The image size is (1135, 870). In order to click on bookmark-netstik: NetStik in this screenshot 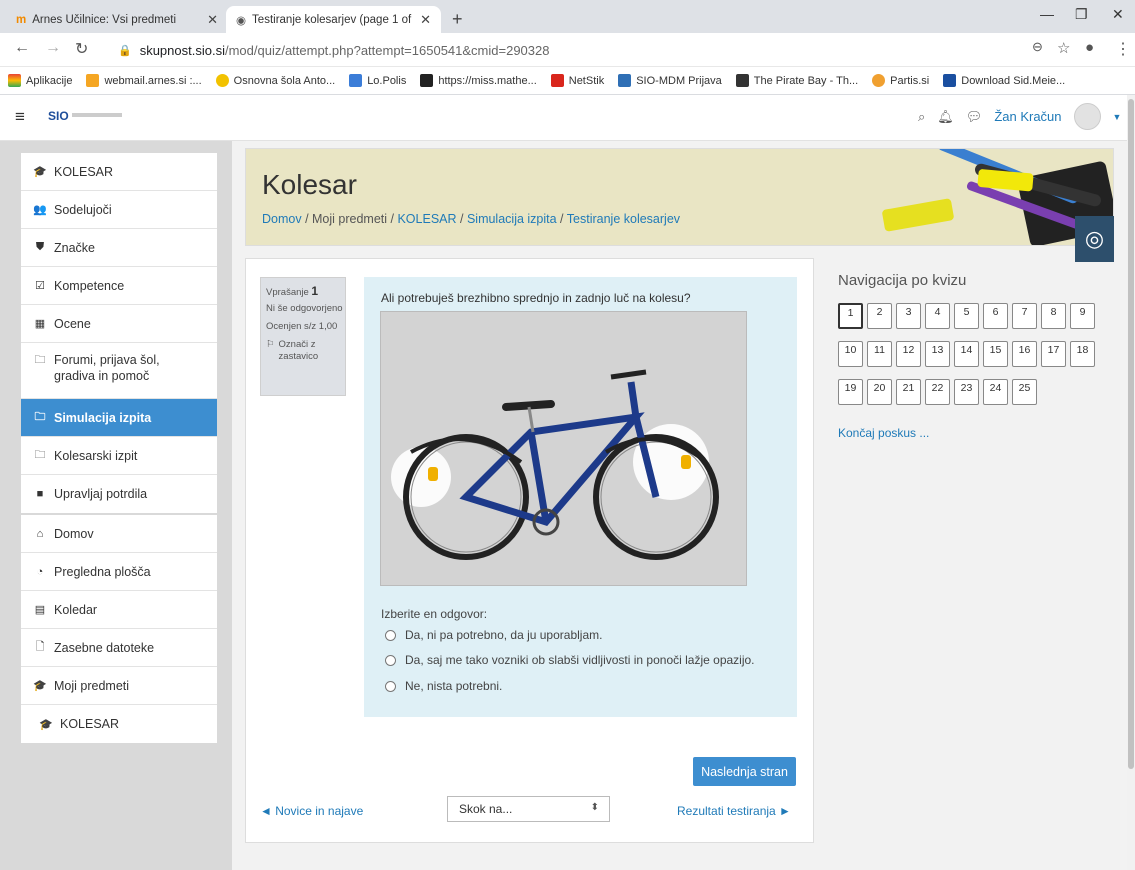, I will do `click(577, 80)`.